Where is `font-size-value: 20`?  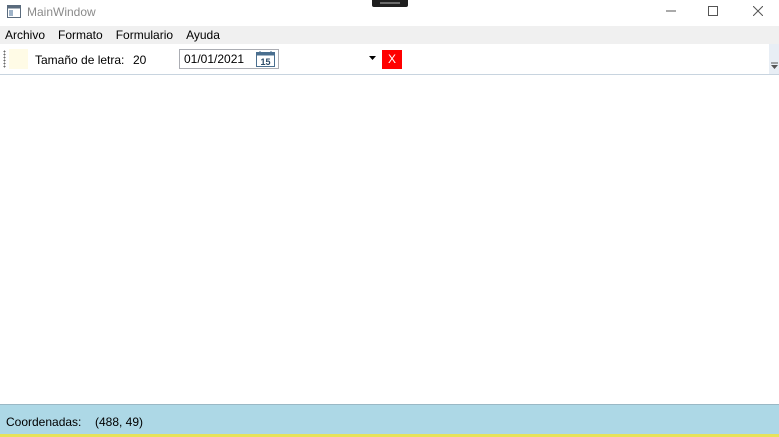
font-size-value: 20 is located at coordinates (139, 60).